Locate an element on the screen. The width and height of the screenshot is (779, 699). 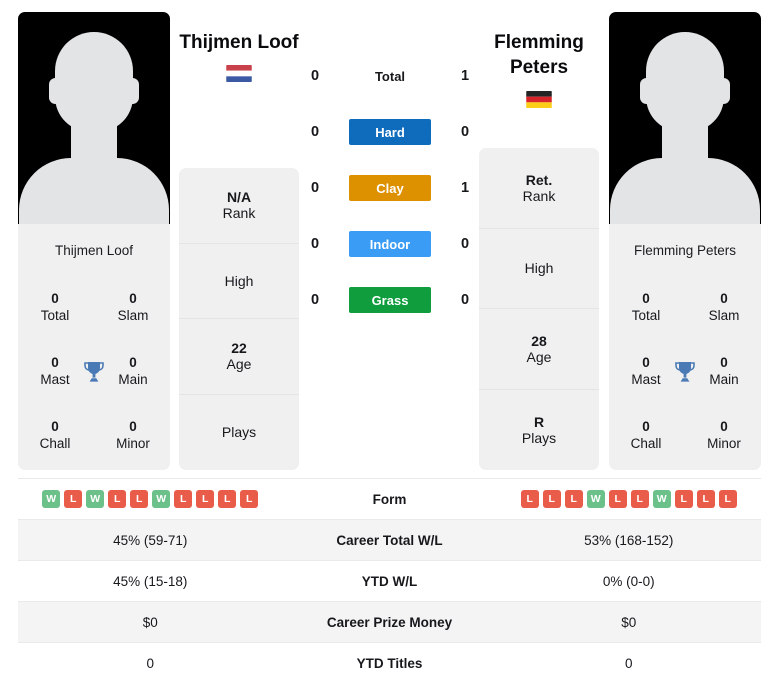
stat-label: YTD W/L is located at coordinates (389, 581).